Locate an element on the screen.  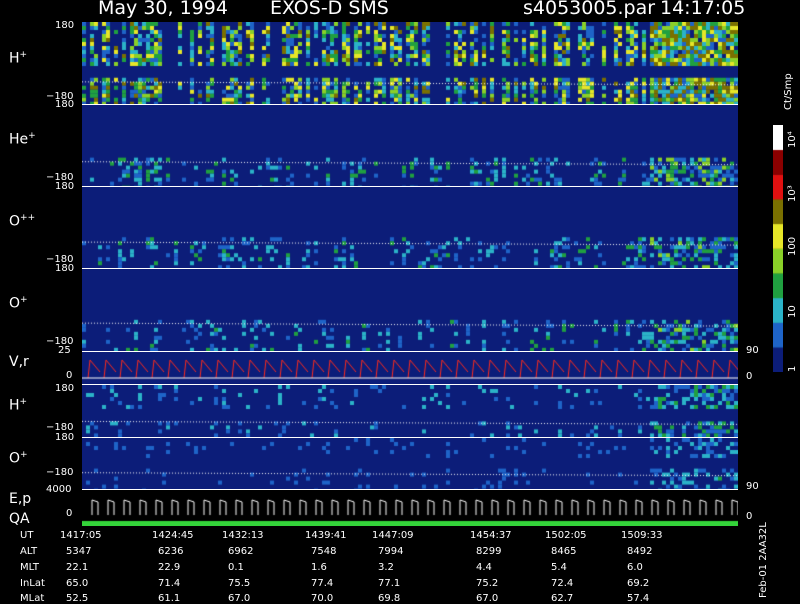
rtick-bot-4: 0 is located at coordinates (749, 376).